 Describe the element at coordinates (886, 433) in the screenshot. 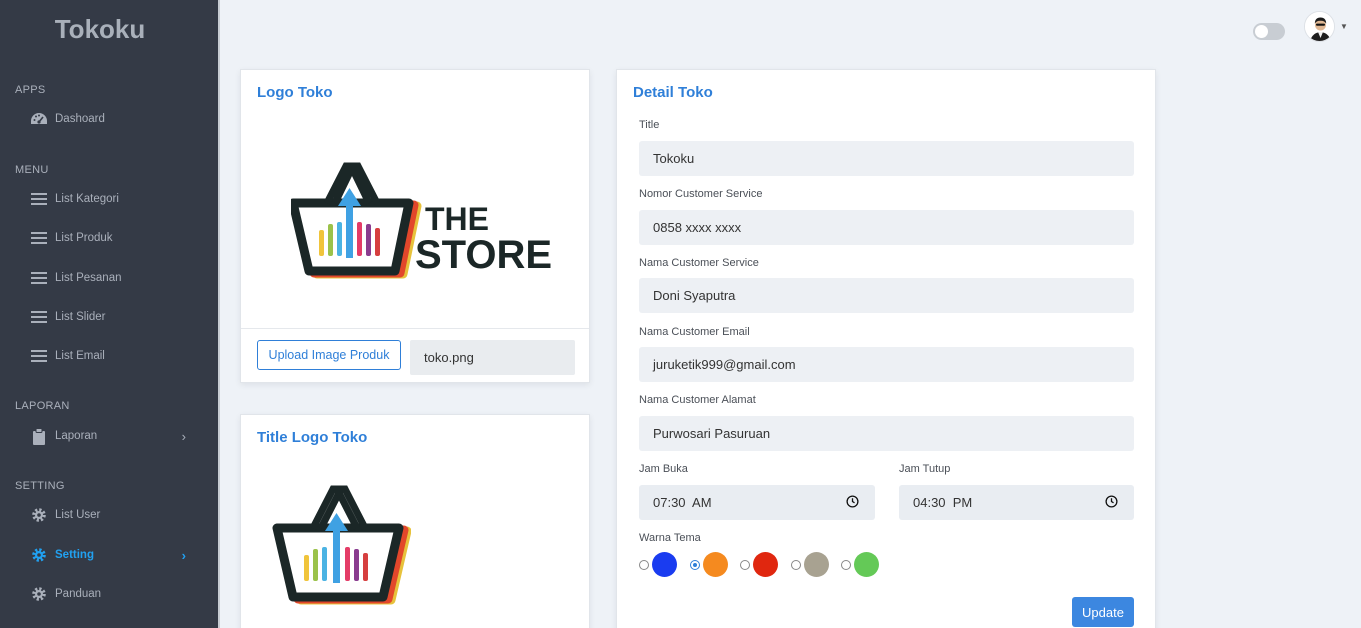

I see `cs-address-input: Purwosari Pasuruan` at that location.